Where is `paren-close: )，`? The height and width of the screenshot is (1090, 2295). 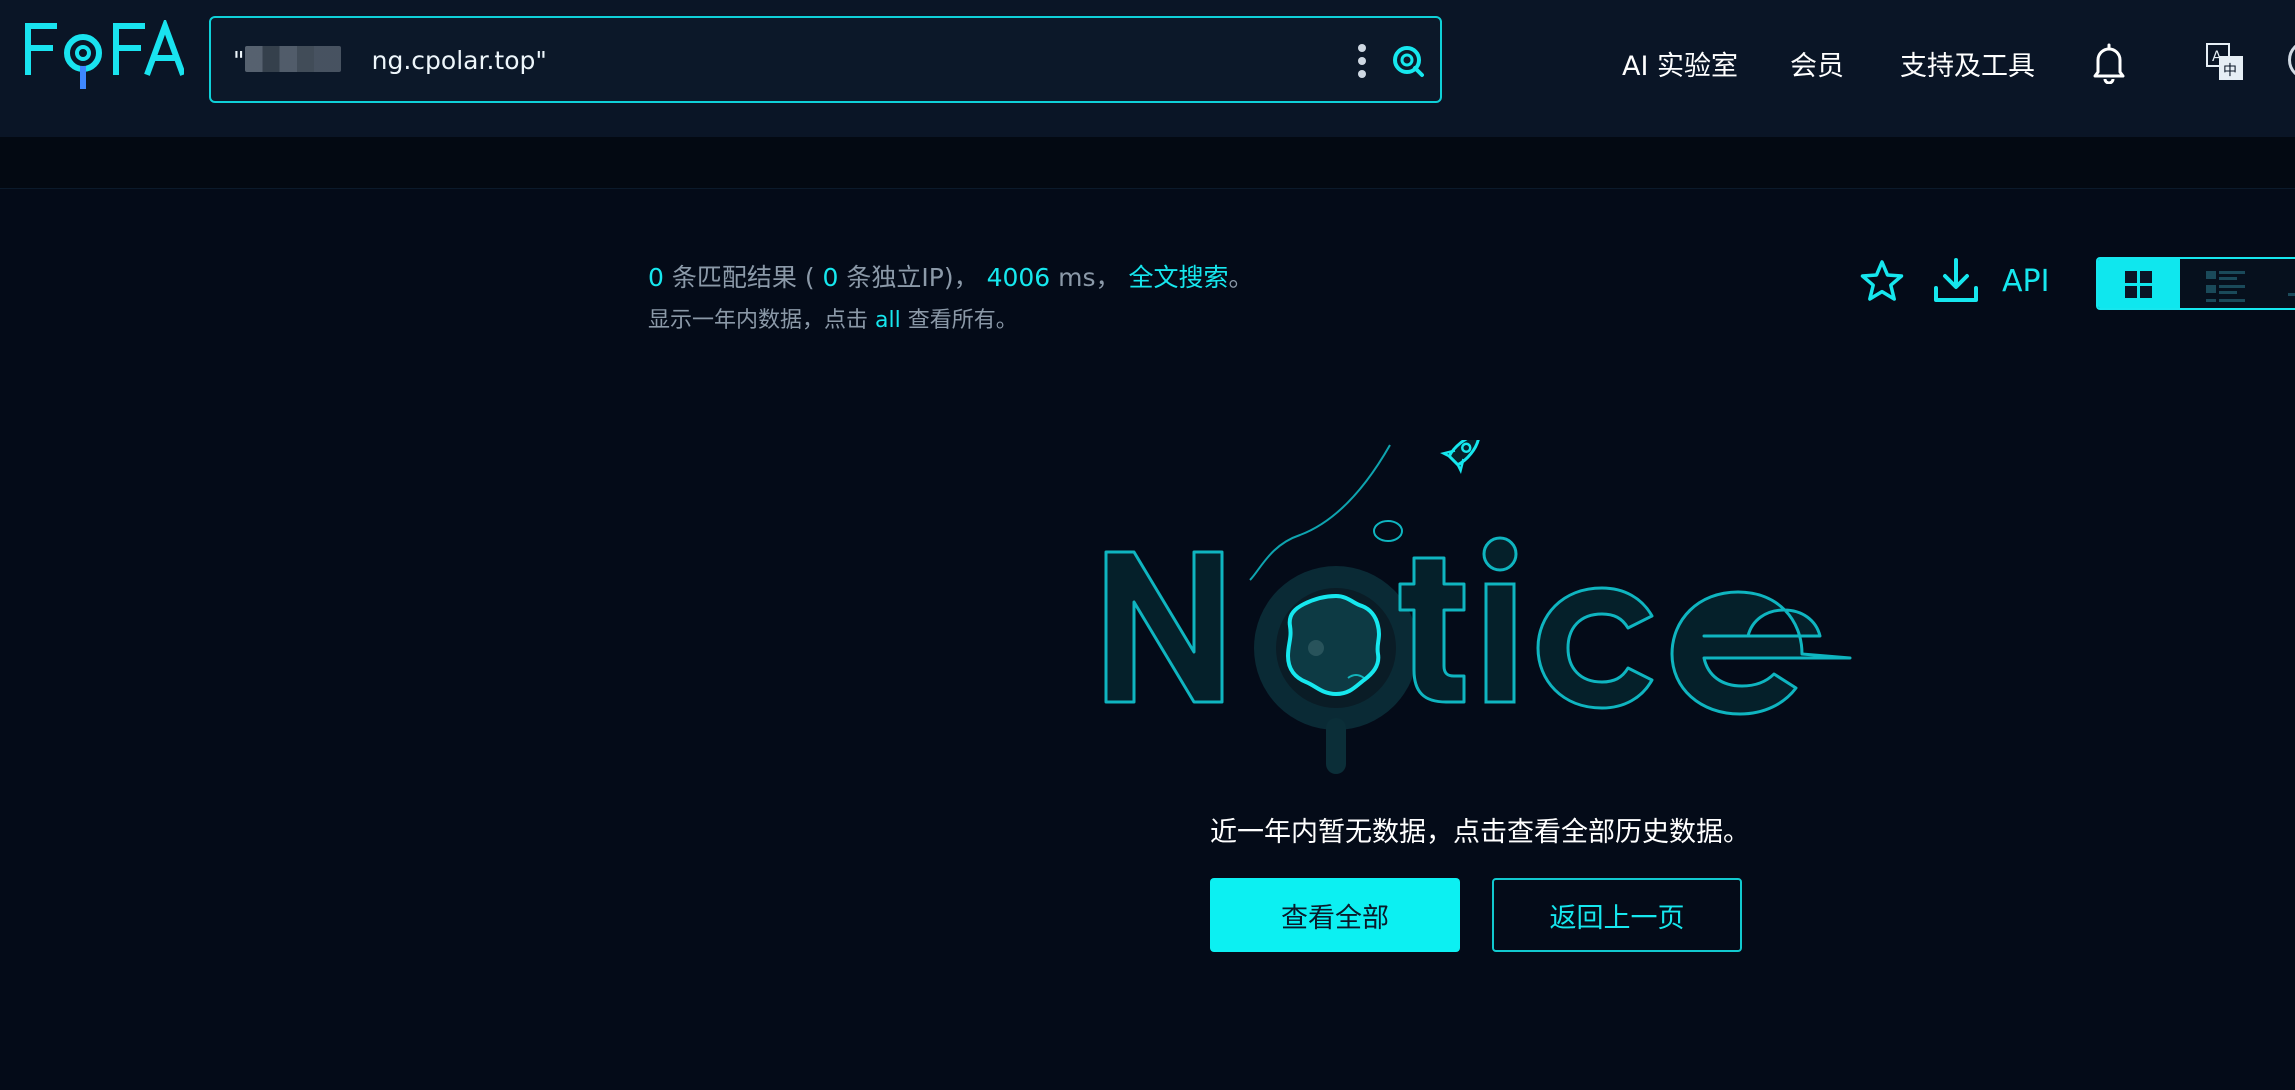 paren-close: )， is located at coordinates (961, 277).